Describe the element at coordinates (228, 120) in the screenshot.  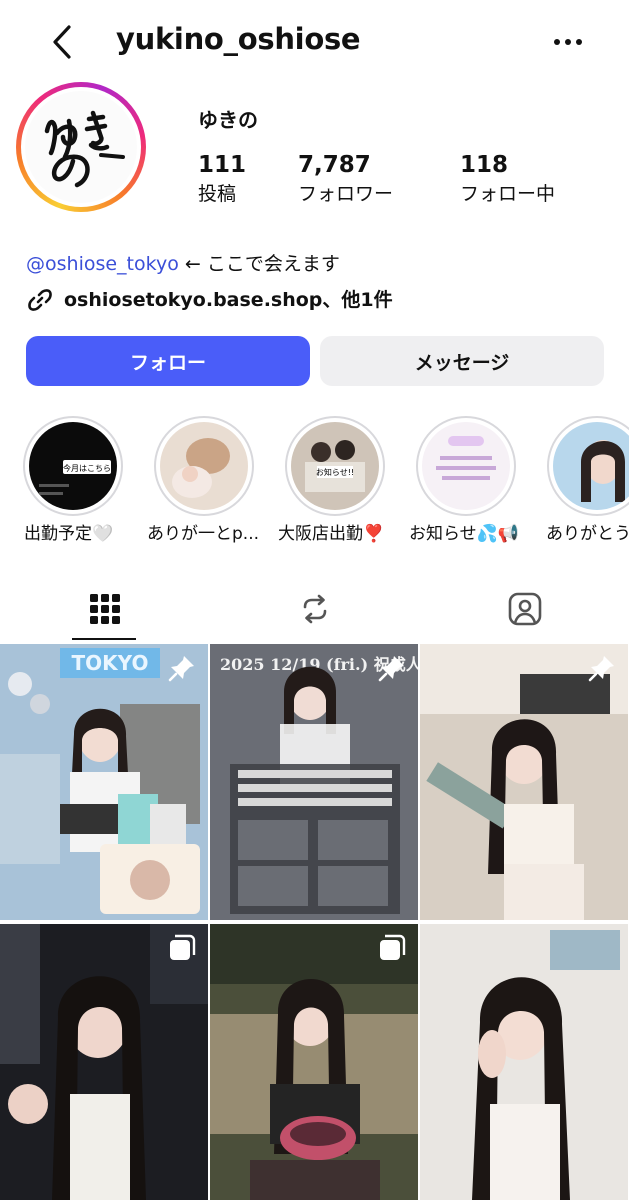
I see `display-name: ゆきの` at that location.